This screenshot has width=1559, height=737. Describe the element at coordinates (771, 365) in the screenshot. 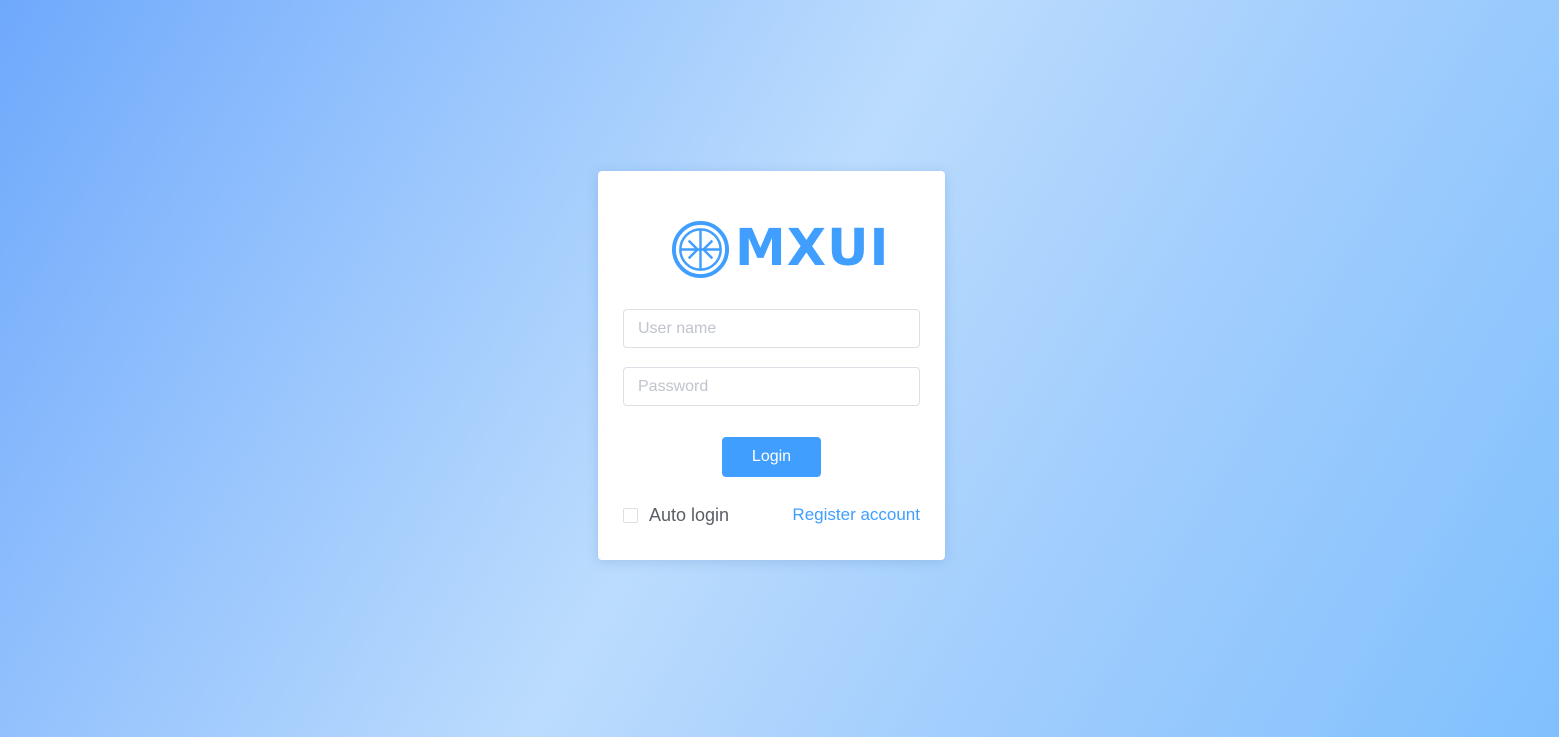

I see `login-card: MXUI Login Auto login Register account` at that location.